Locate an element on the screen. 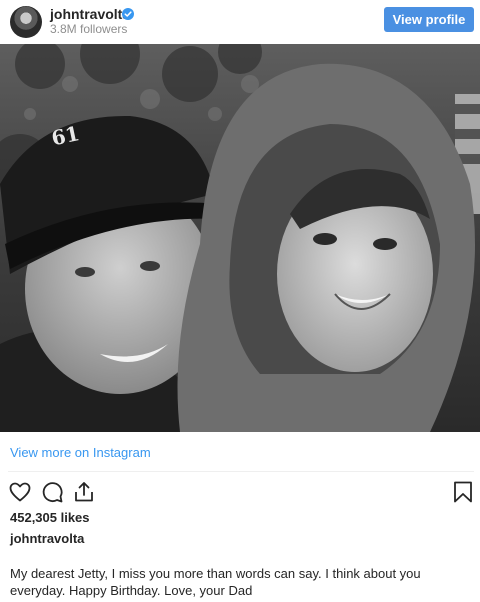  view-more-link: View more on Instagram is located at coordinates (80, 452).